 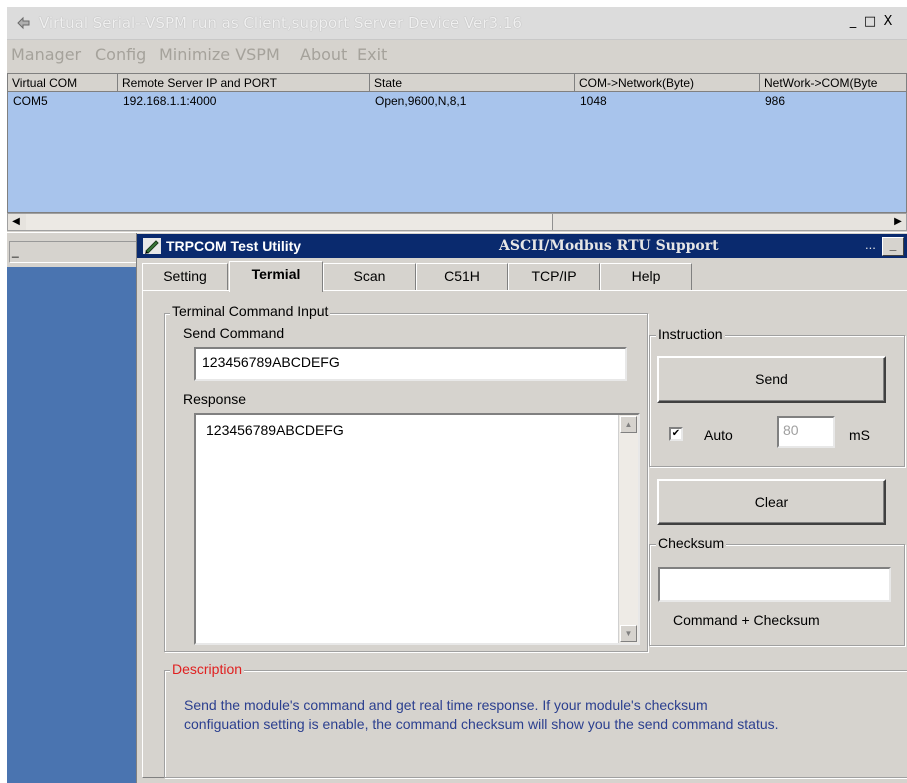 What do you see at coordinates (323, 54) in the screenshot?
I see `menu-about: About` at bounding box center [323, 54].